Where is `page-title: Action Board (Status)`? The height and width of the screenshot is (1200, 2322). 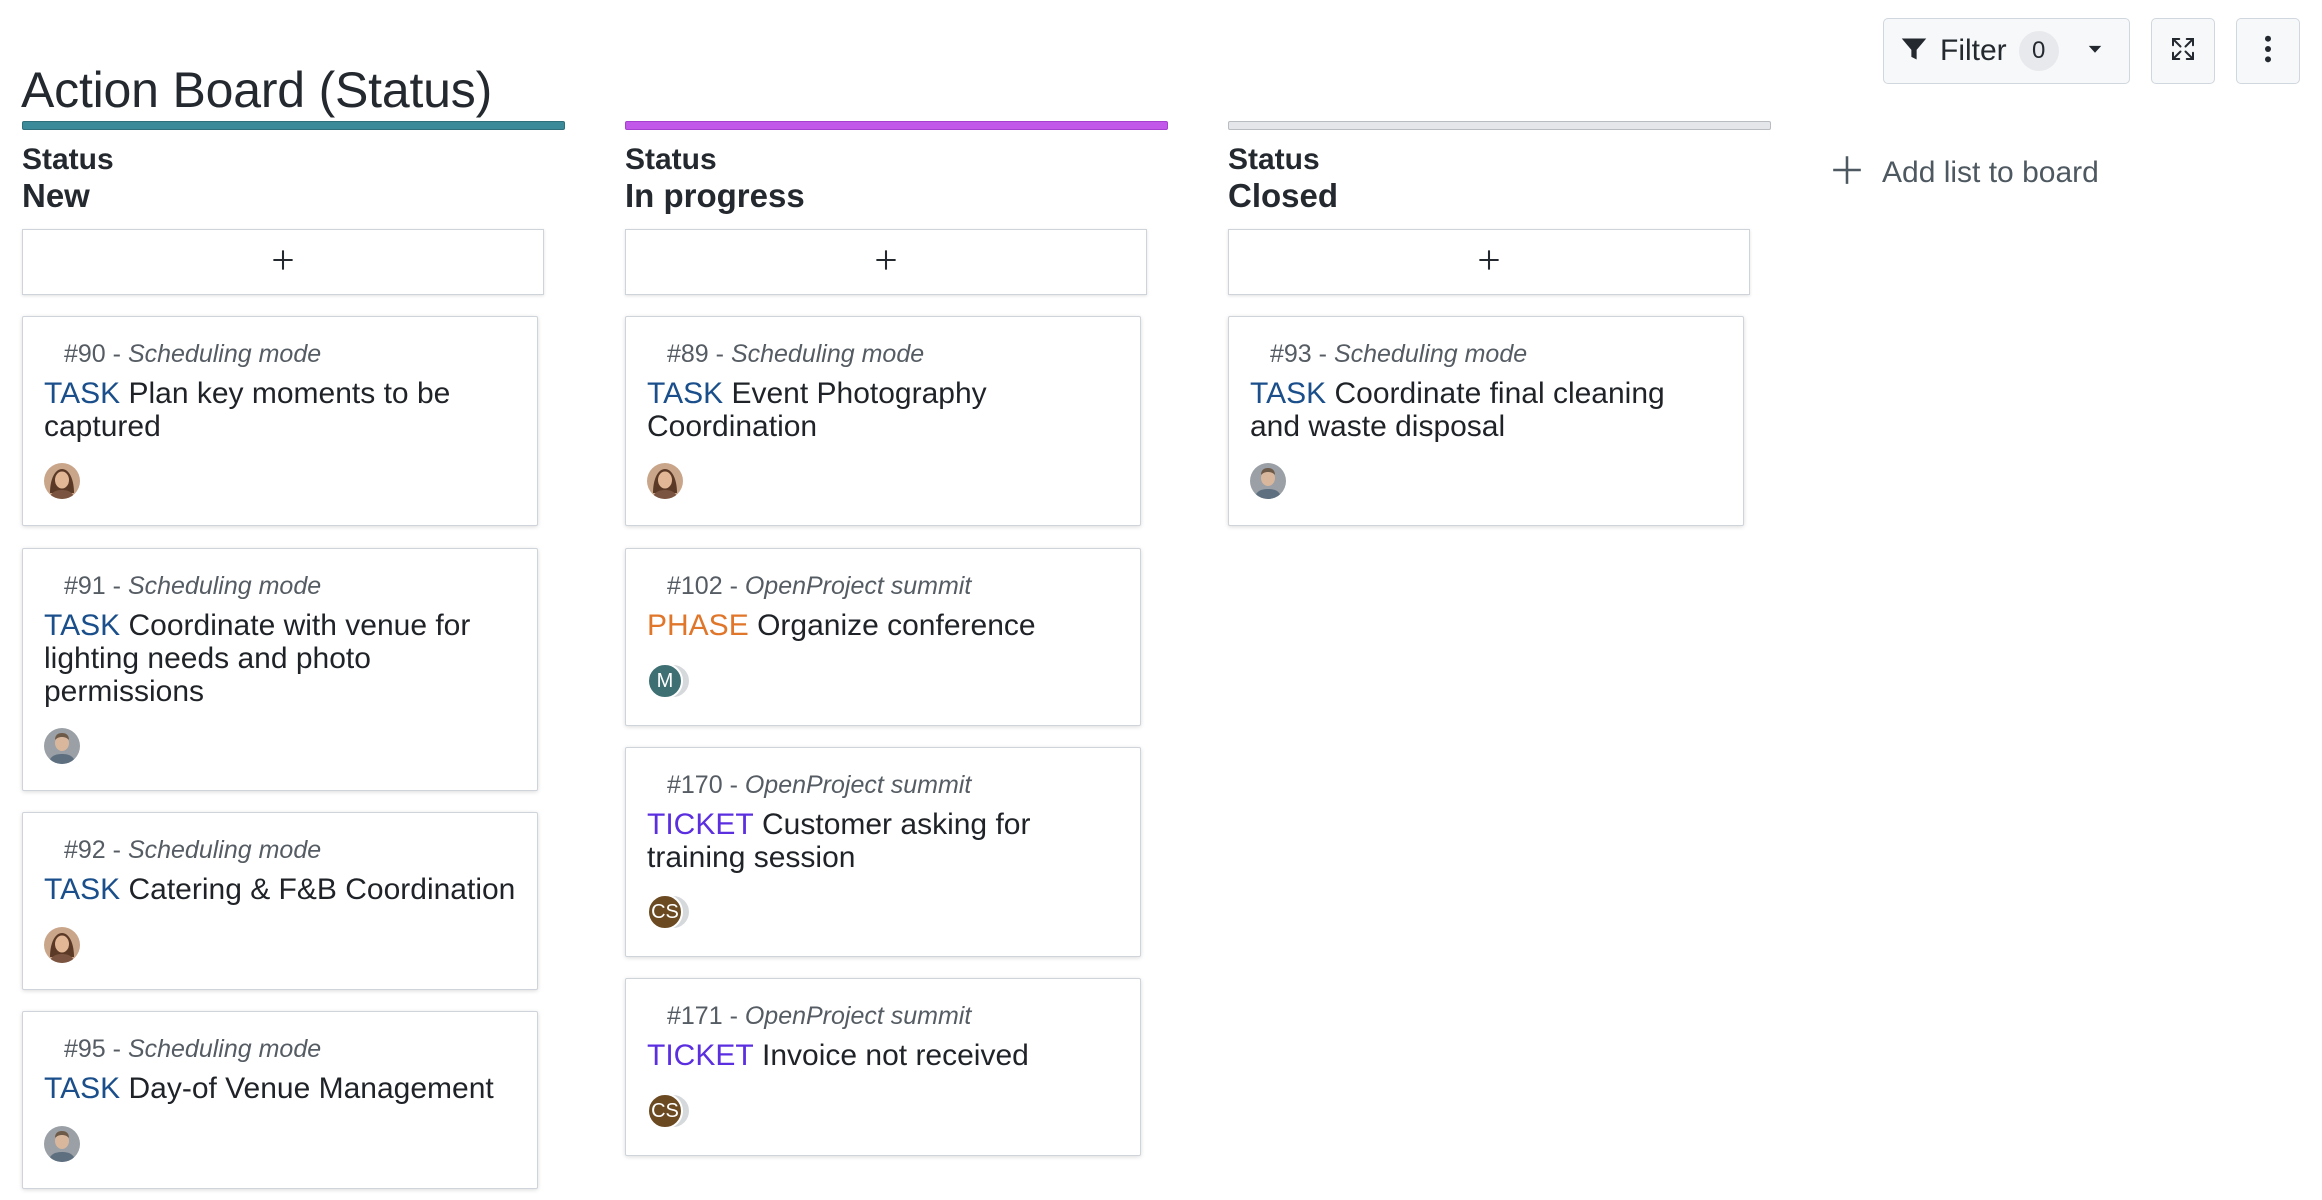
page-title: Action Board (Status) is located at coordinates (257, 89).